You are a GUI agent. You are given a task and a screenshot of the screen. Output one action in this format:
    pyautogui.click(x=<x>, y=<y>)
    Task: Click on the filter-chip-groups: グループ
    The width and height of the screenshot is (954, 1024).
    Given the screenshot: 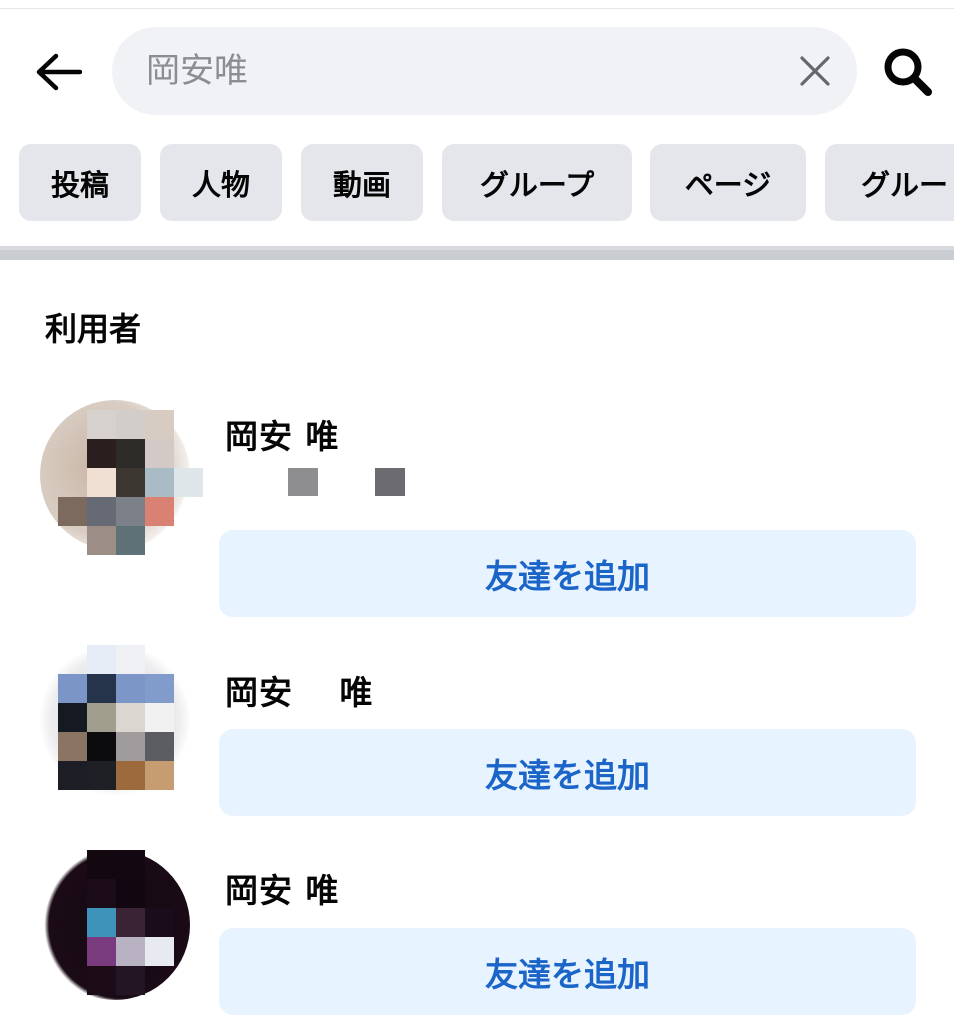 What is the action you would take?
    pyautogui.click(x=537, y=182)
    